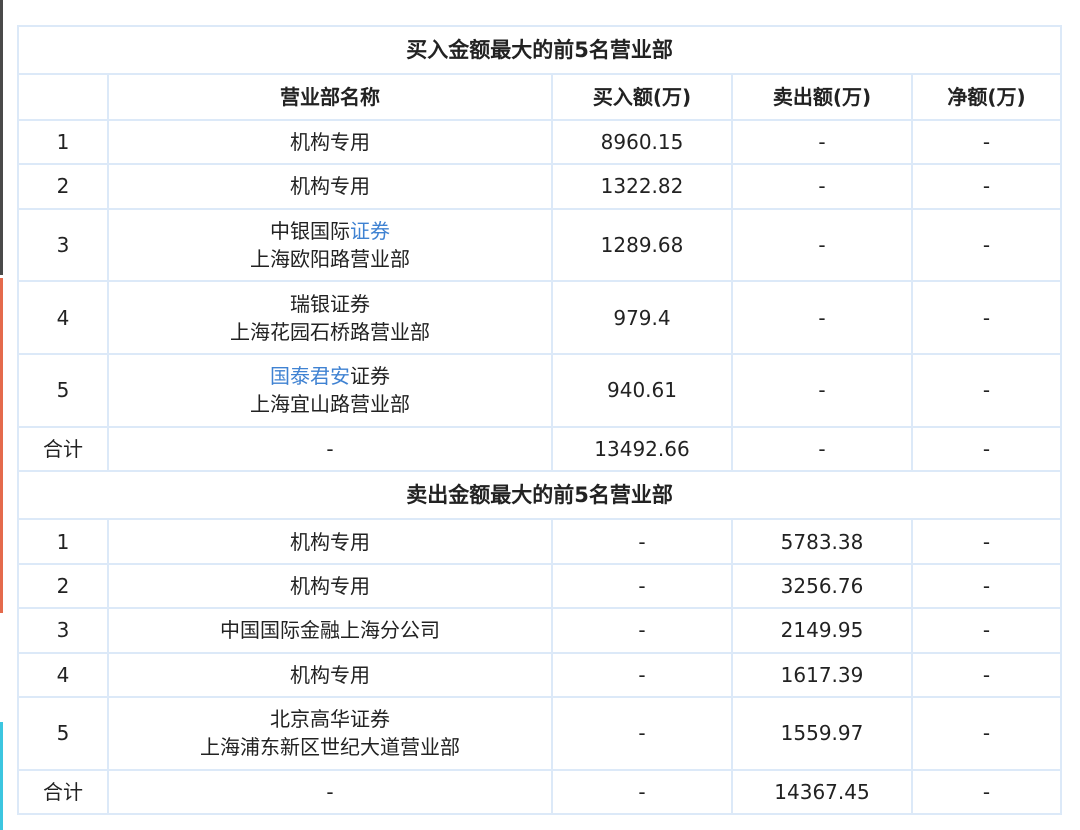 The height and width of the screenshot is (830, 1080). I want to click on edge-strip-cyan, so click(1, 776).